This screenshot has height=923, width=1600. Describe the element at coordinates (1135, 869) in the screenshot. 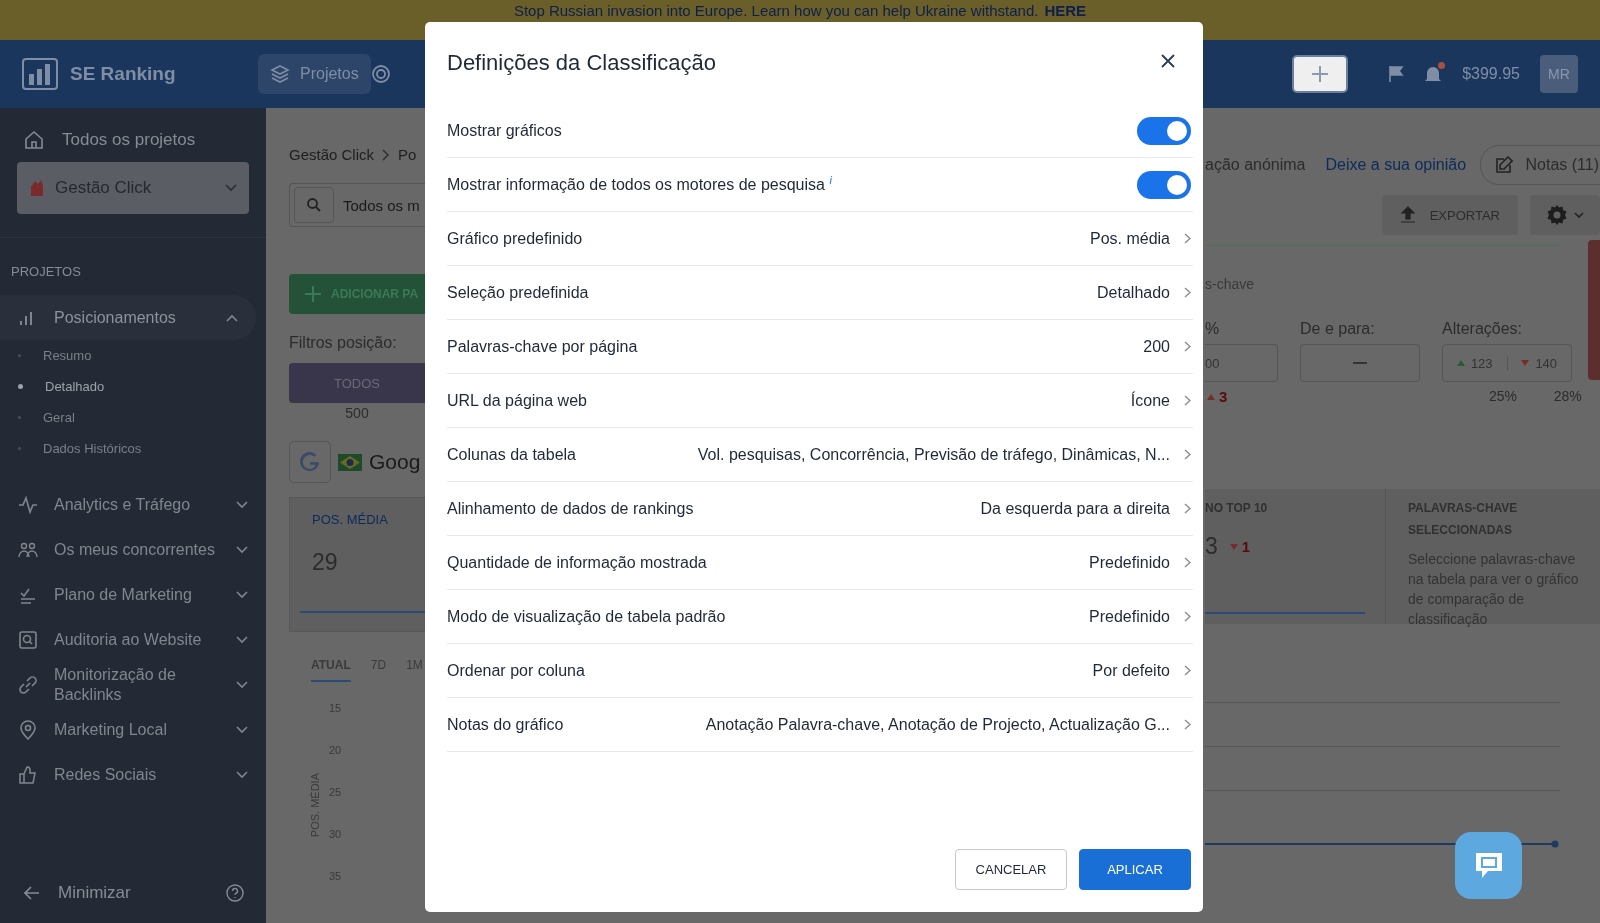

I see `apply-button: APLICAR` at that location.